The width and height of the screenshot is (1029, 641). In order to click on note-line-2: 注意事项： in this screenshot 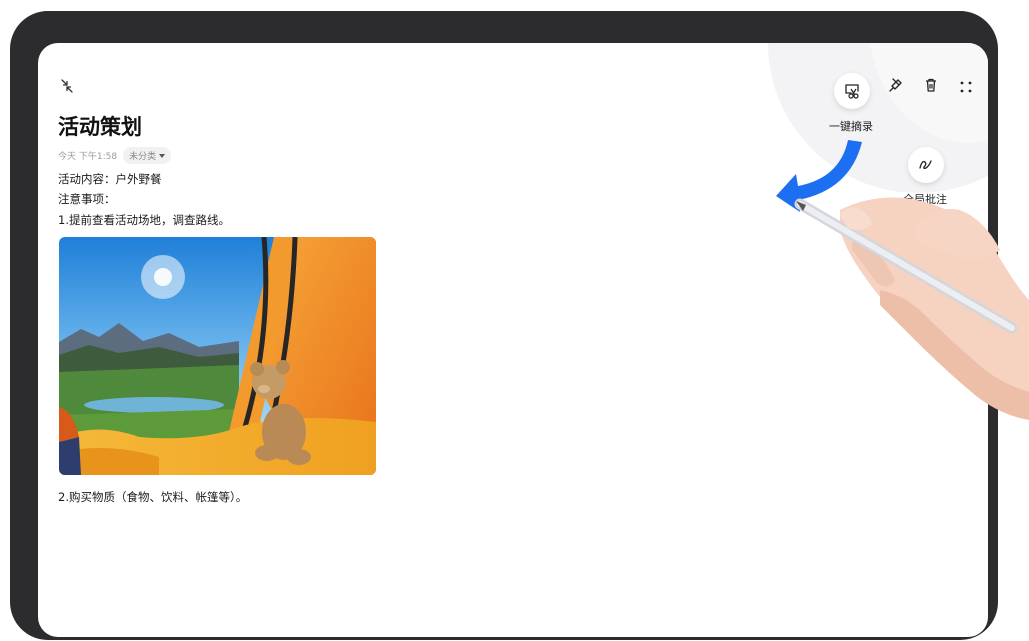, I will do `click(87, 199)`.